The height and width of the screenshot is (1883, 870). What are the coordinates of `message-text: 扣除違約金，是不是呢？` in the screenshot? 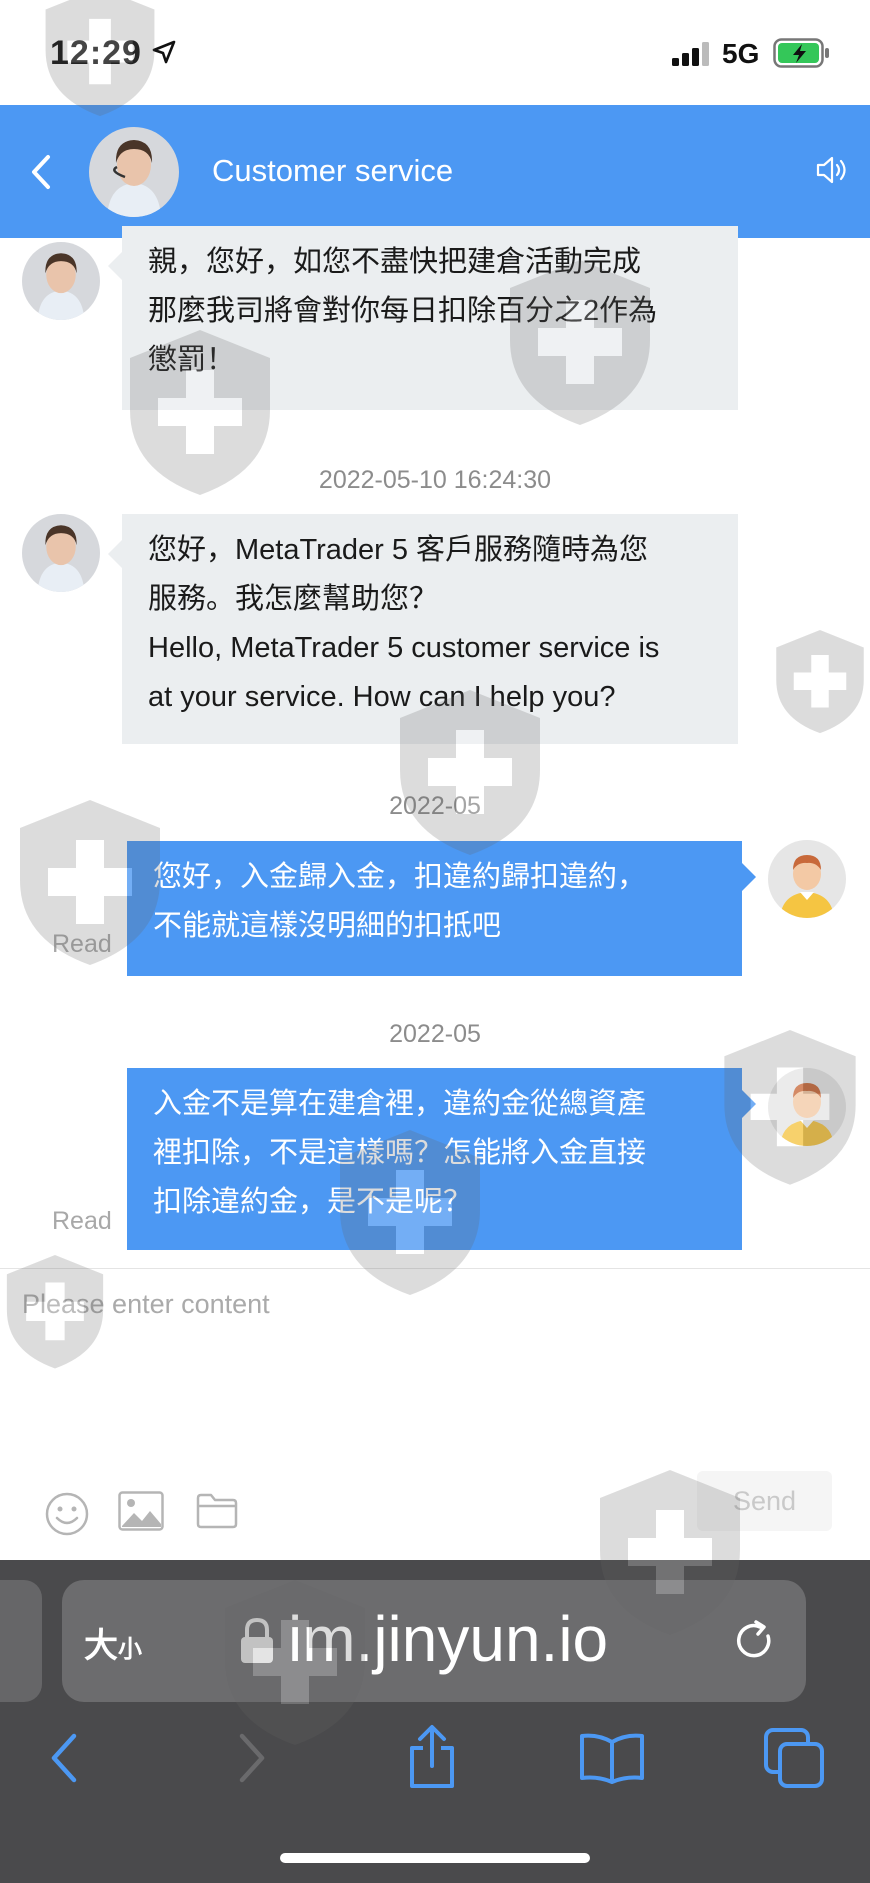 It's located at (313, 1202).